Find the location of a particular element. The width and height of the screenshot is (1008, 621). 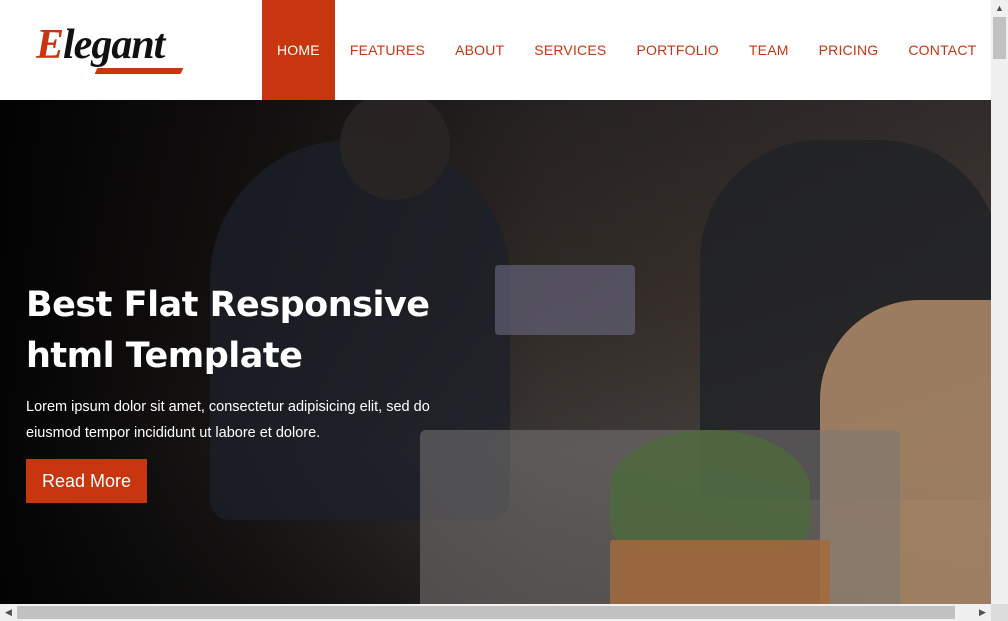

arrow-right-icon: ▶ is located at coordinates (982, 612).